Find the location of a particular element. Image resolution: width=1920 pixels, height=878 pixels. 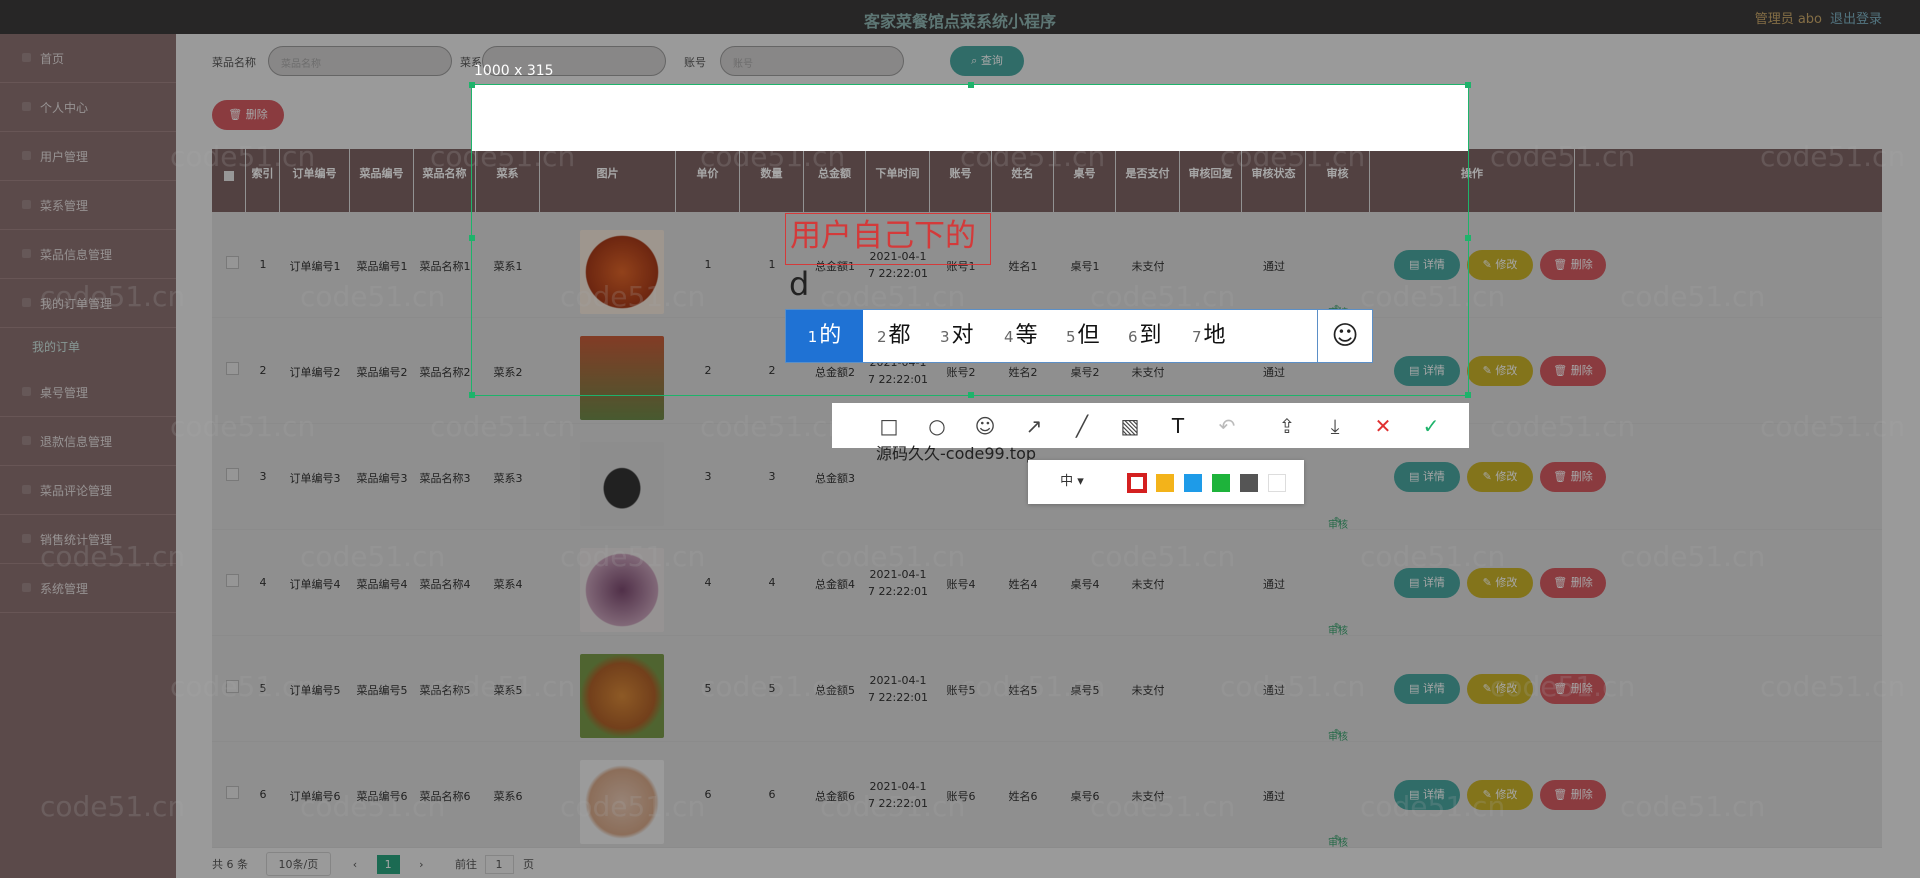

sidebar-item-my-orders: 我的订单 is located at coordinates (88, 348).